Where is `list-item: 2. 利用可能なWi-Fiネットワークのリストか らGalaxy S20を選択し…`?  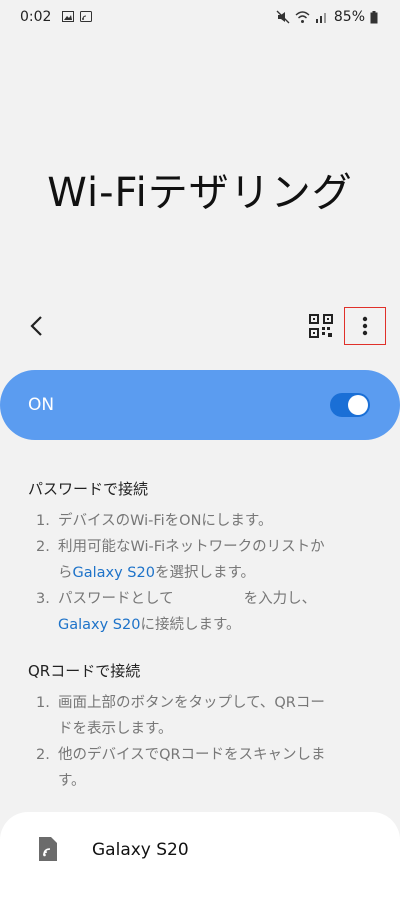 list-item: 2. 利用可能なWi-Fiネットワークのリストか らGalaxy S20を選択し… is located at coordinates (208, 560).